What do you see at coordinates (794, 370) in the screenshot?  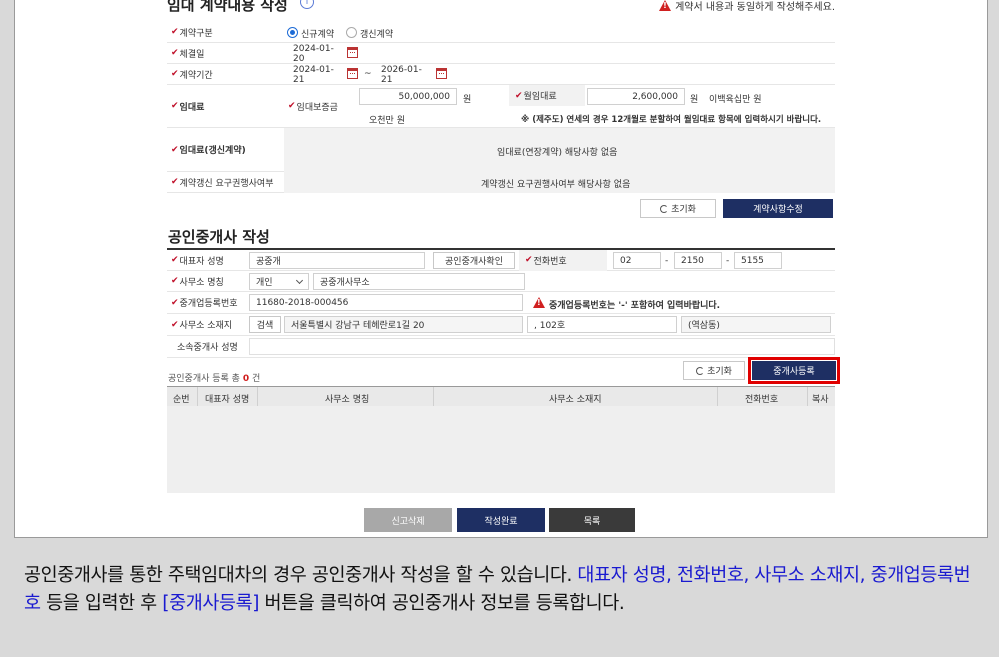 I see `highlight-box` at bounding box center [794, 370].